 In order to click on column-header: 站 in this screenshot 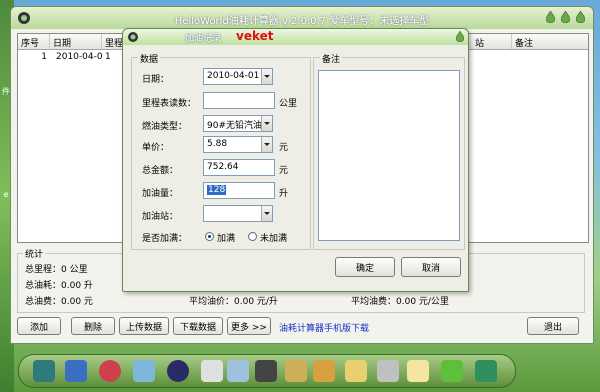, I will do `click(492, 41)`.